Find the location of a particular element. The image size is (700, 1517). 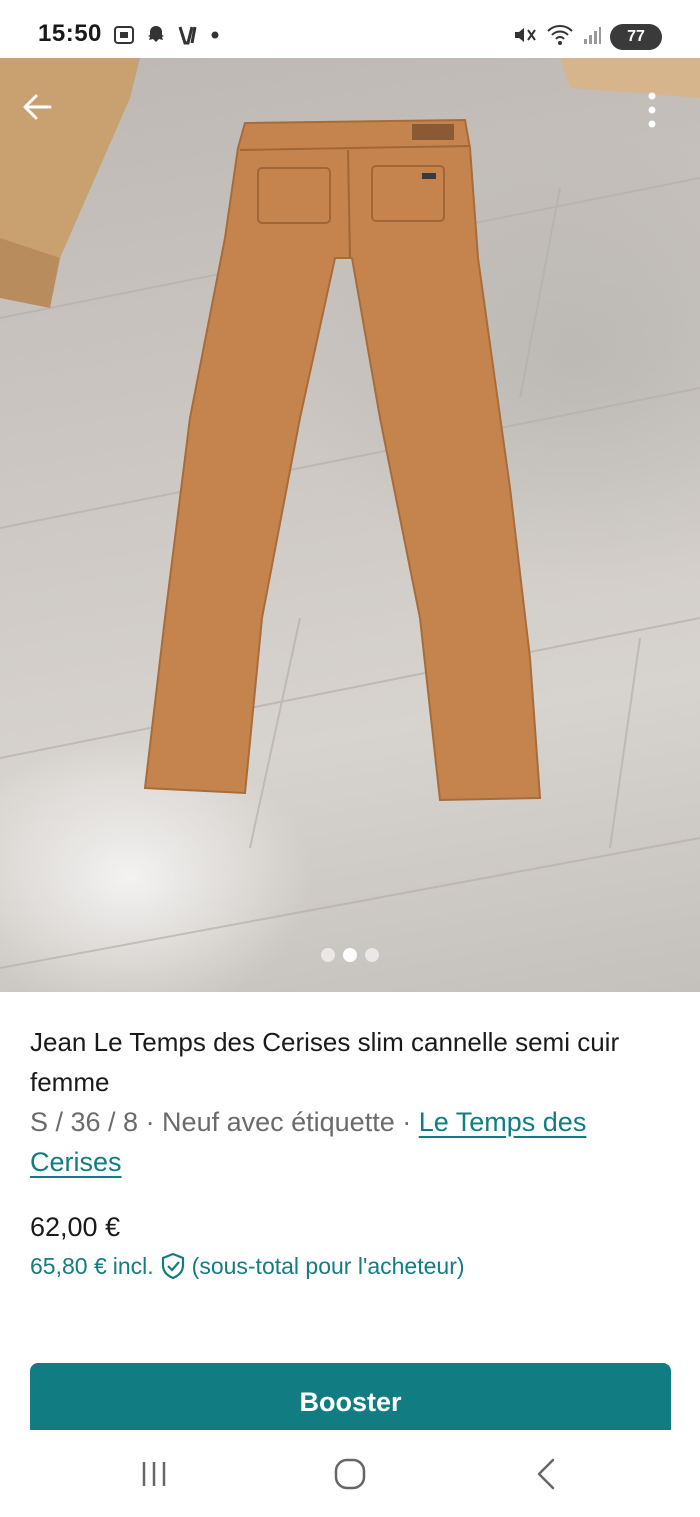

back-nav-button is located at coordinates (546, 1474).